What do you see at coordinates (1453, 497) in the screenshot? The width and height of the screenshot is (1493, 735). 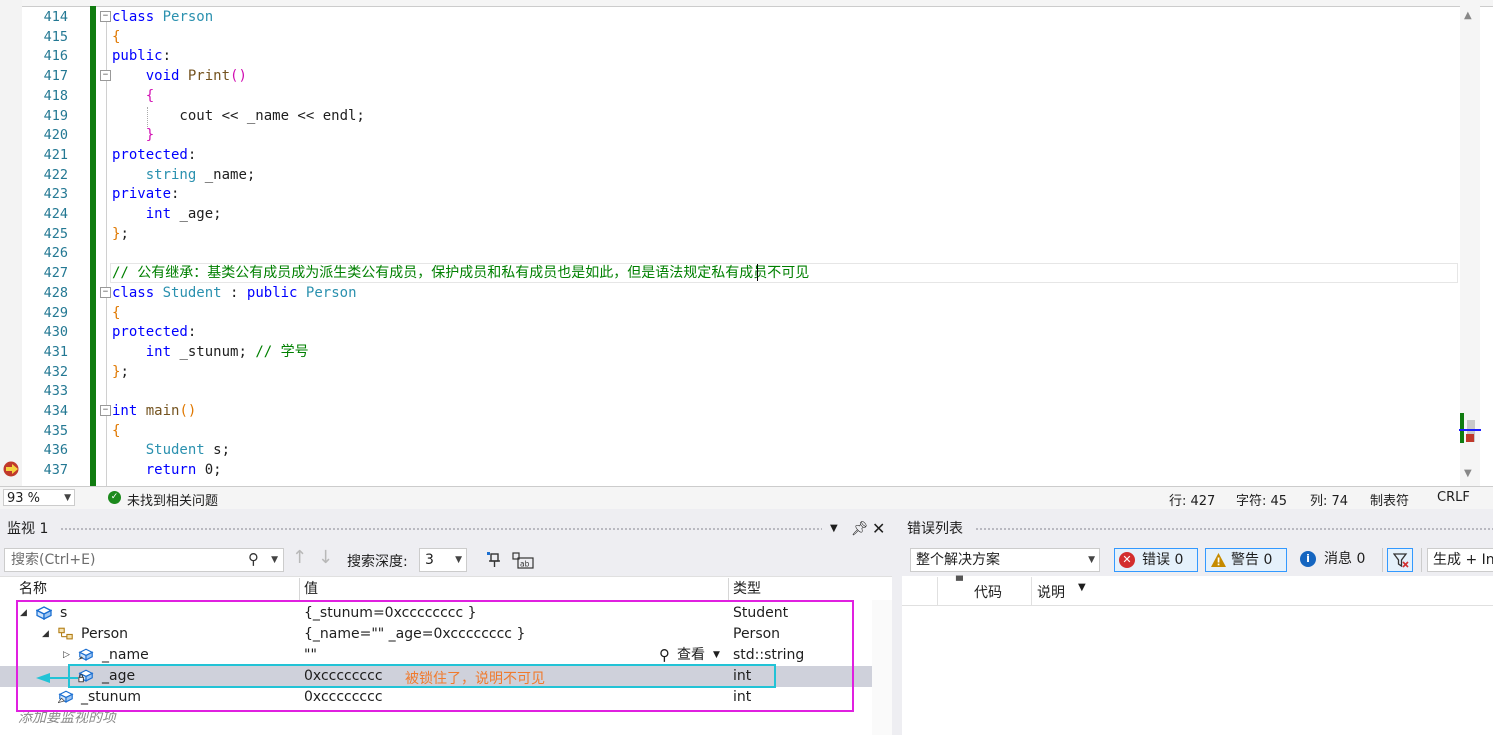 I see `eol-indicator: CRLF` at bounding box center [1453, 497].